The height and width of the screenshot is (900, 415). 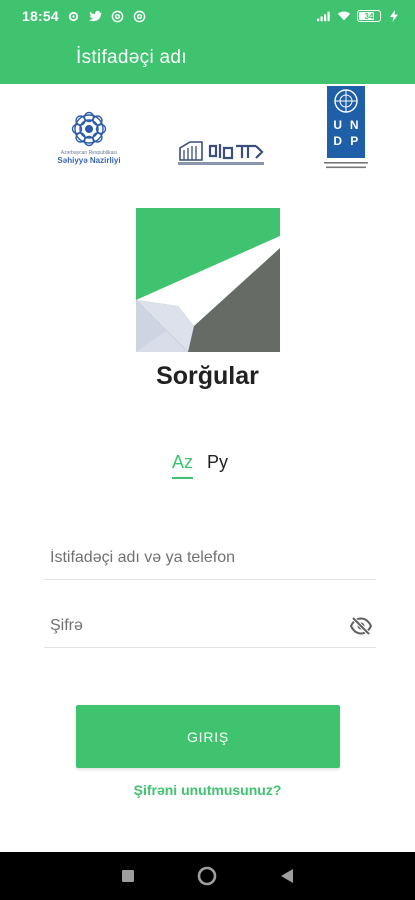 I want to click on app-bar: İstifadəçi adı, so click(x=207, y=58).